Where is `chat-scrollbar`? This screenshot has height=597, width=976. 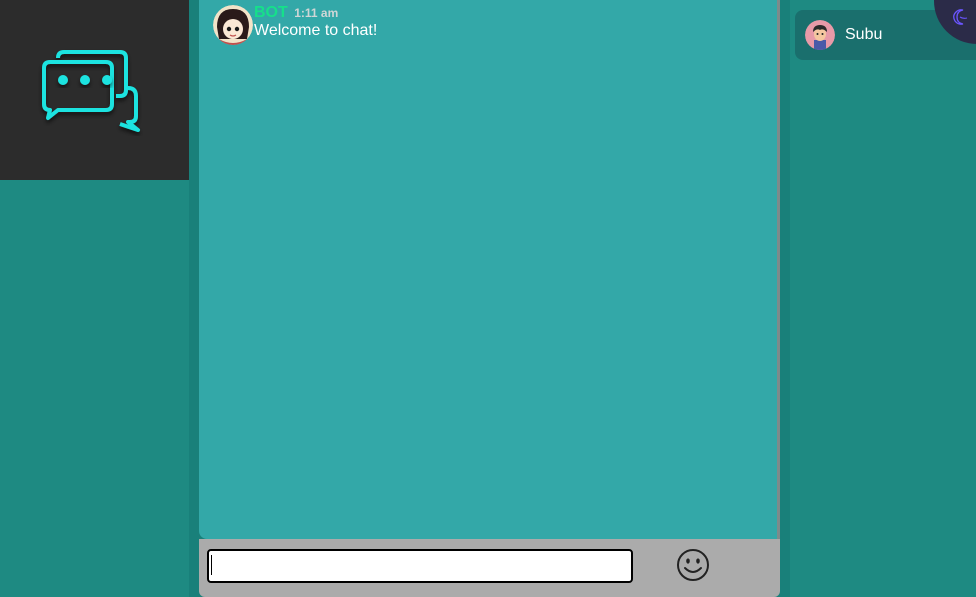 chat-scrollbar is located at coordinates (778, 269).